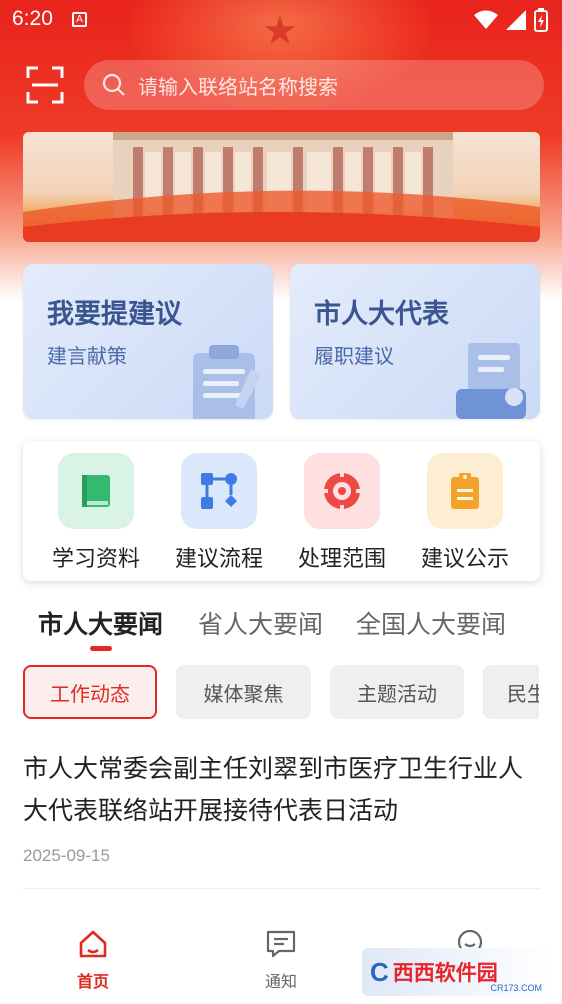 Image resolution: width=562 pixels, height=1004 pixels. Describe the element at coordinates (93, 944) in the screenshot. I see `home-icon` at that location.